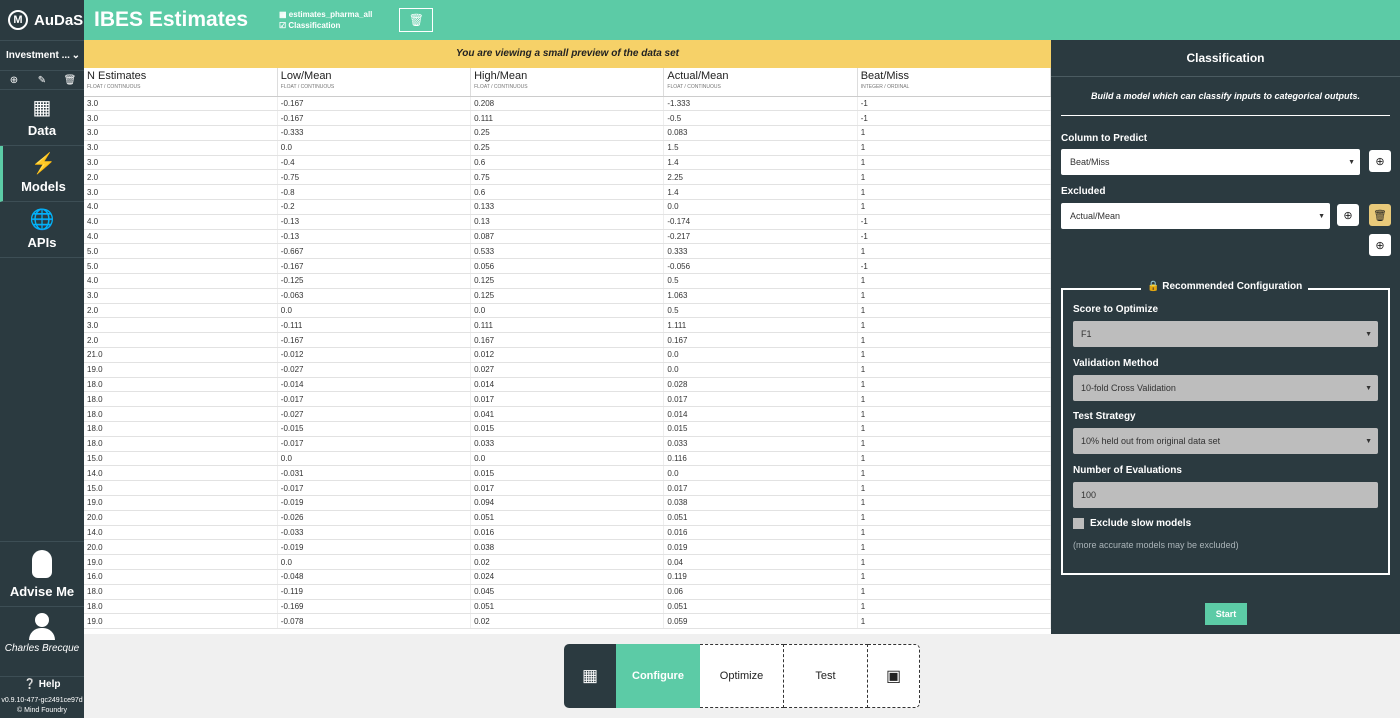 The width and height of the screenshot is (1400, 718). I want to click on add-project-icon: ⊕, so click(14, 80).